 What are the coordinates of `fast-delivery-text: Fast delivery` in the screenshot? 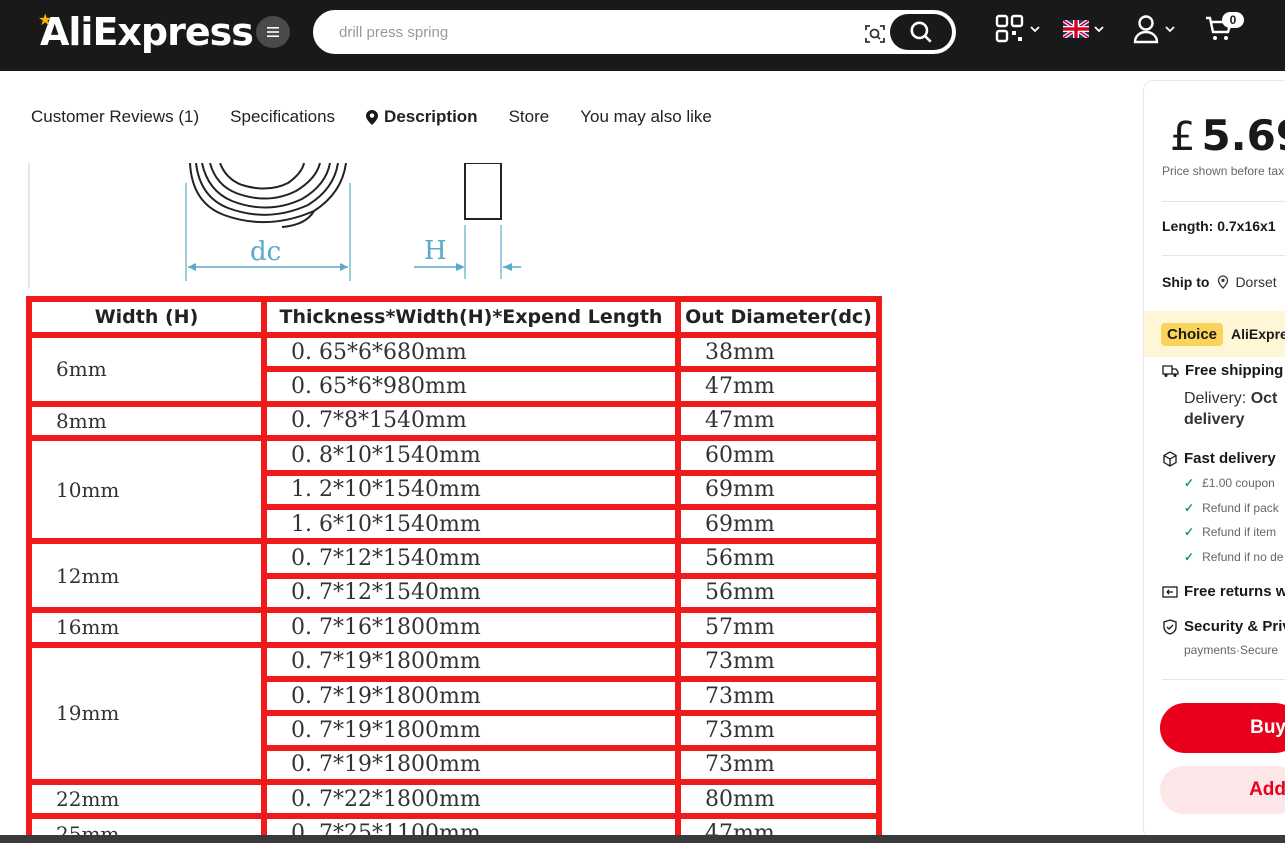 It's located at (1230, 458).